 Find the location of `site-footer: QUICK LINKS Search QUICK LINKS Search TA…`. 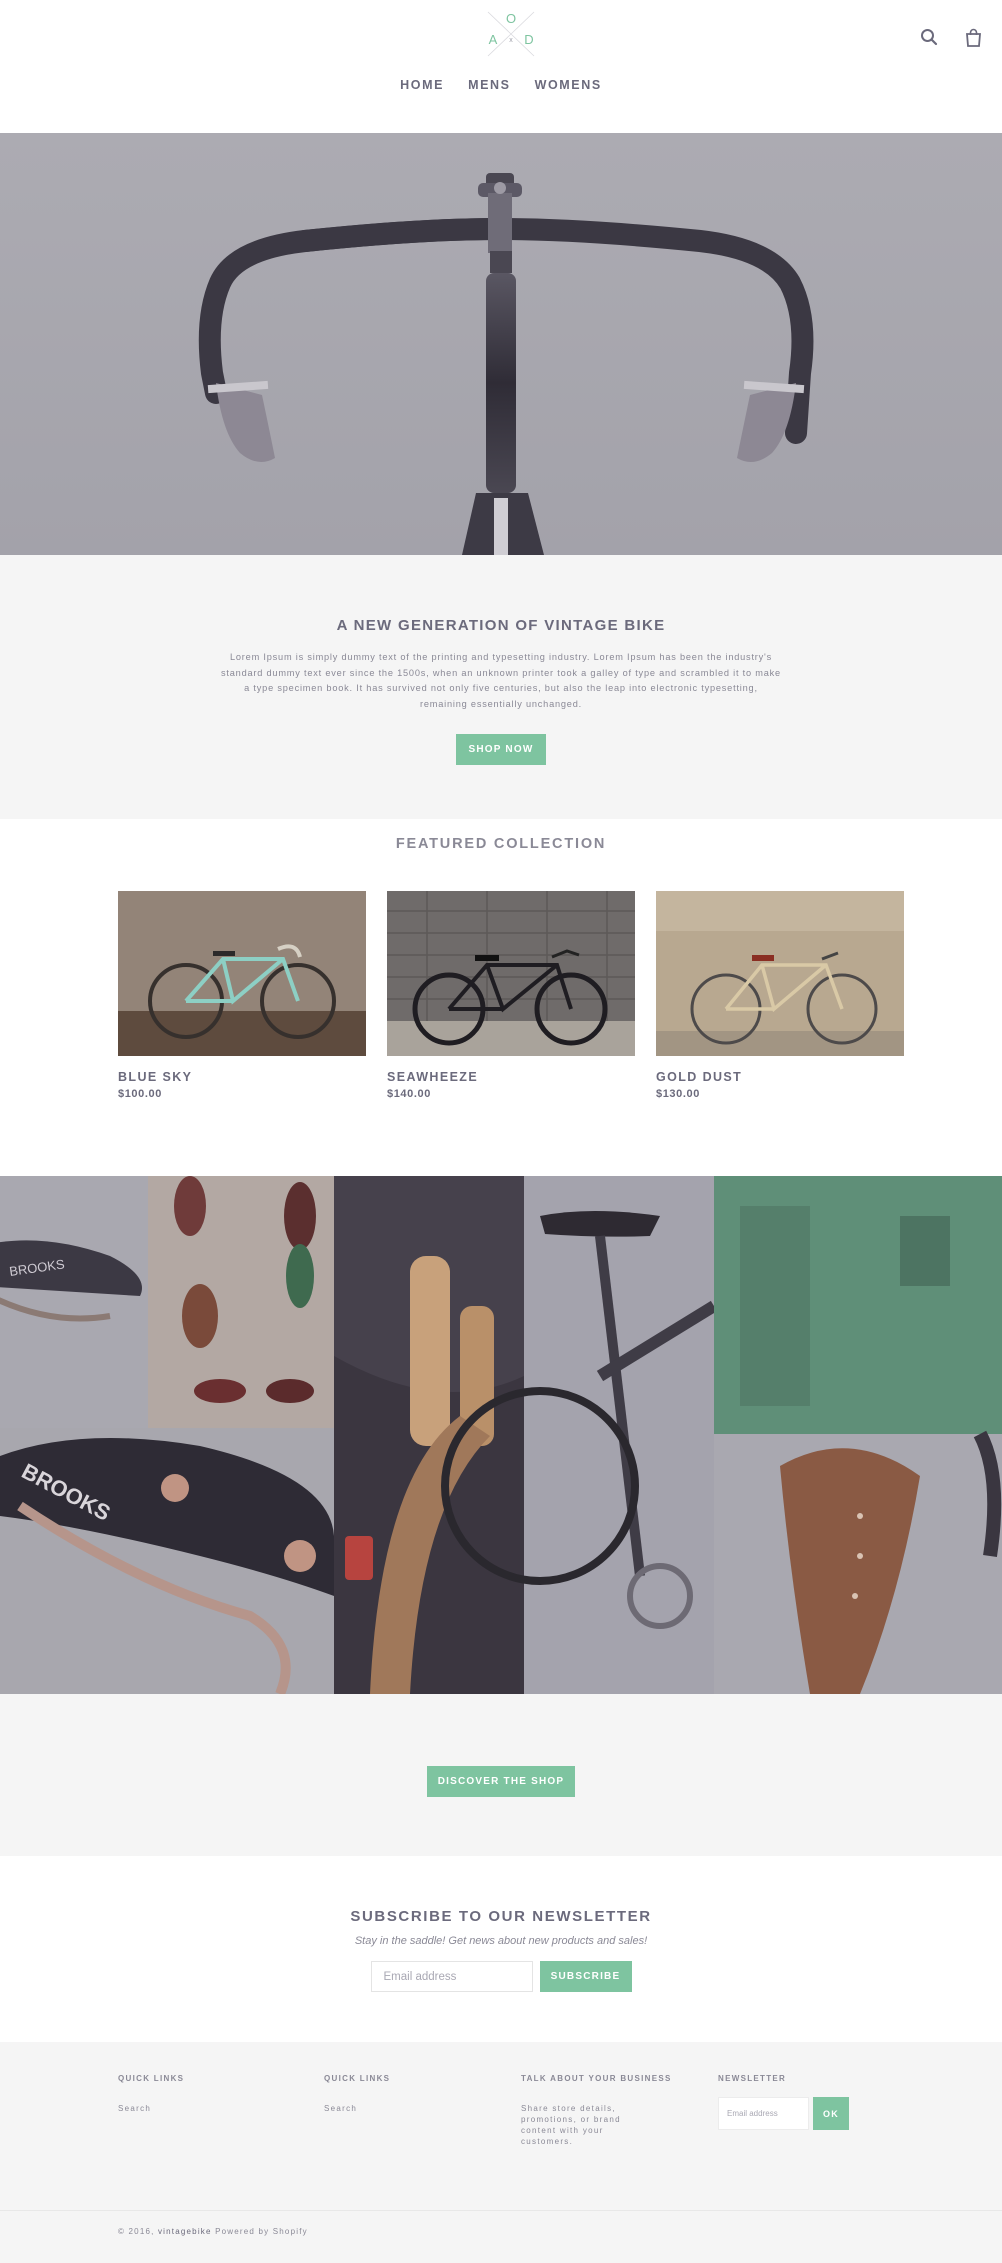

site-footer: QUICK LINKS Search QUICK LINKS Search TA… is located at coordinates (501, 2126).